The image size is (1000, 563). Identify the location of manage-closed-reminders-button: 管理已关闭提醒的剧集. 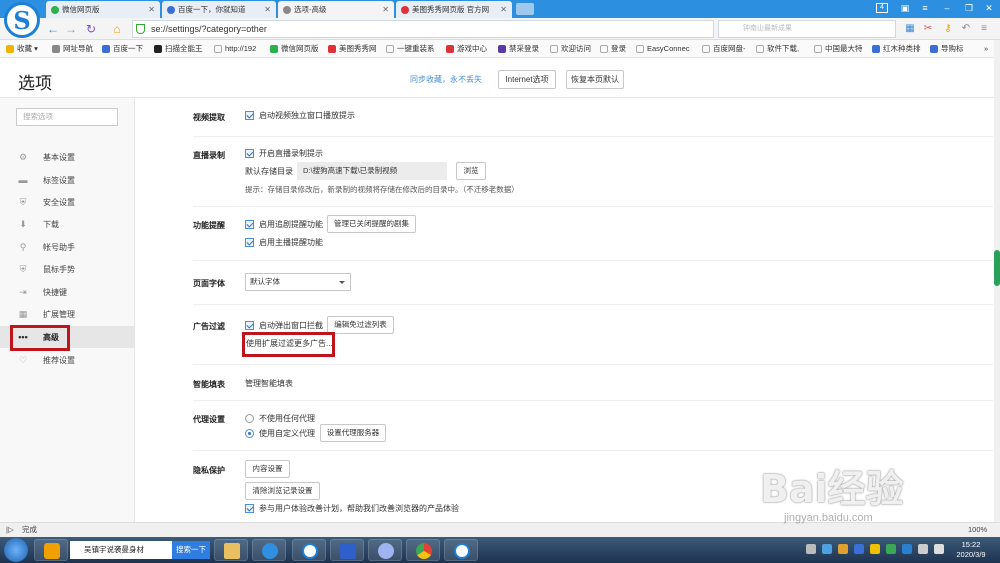
(371, 224).